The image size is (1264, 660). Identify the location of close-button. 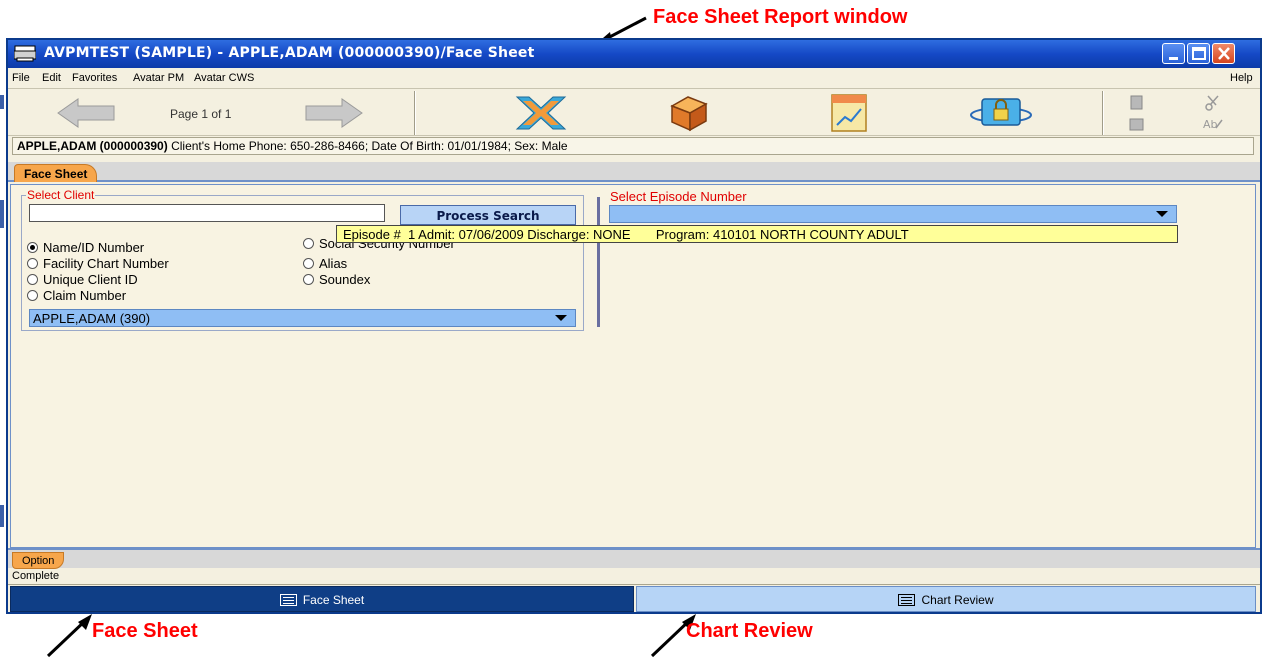
(1223, 53).